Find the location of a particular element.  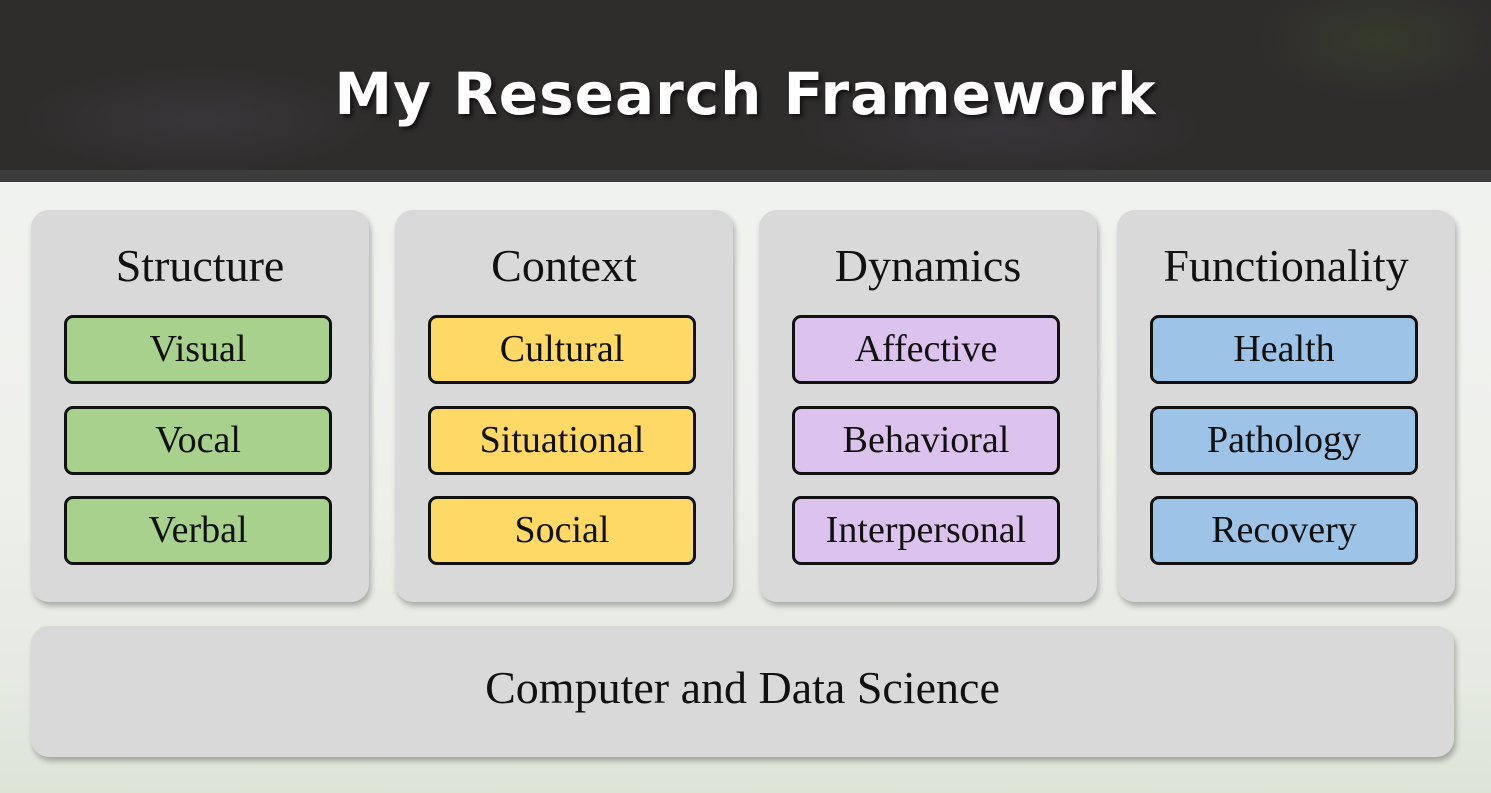

category-box: Interpersonal is located at coordinates (926, 530).